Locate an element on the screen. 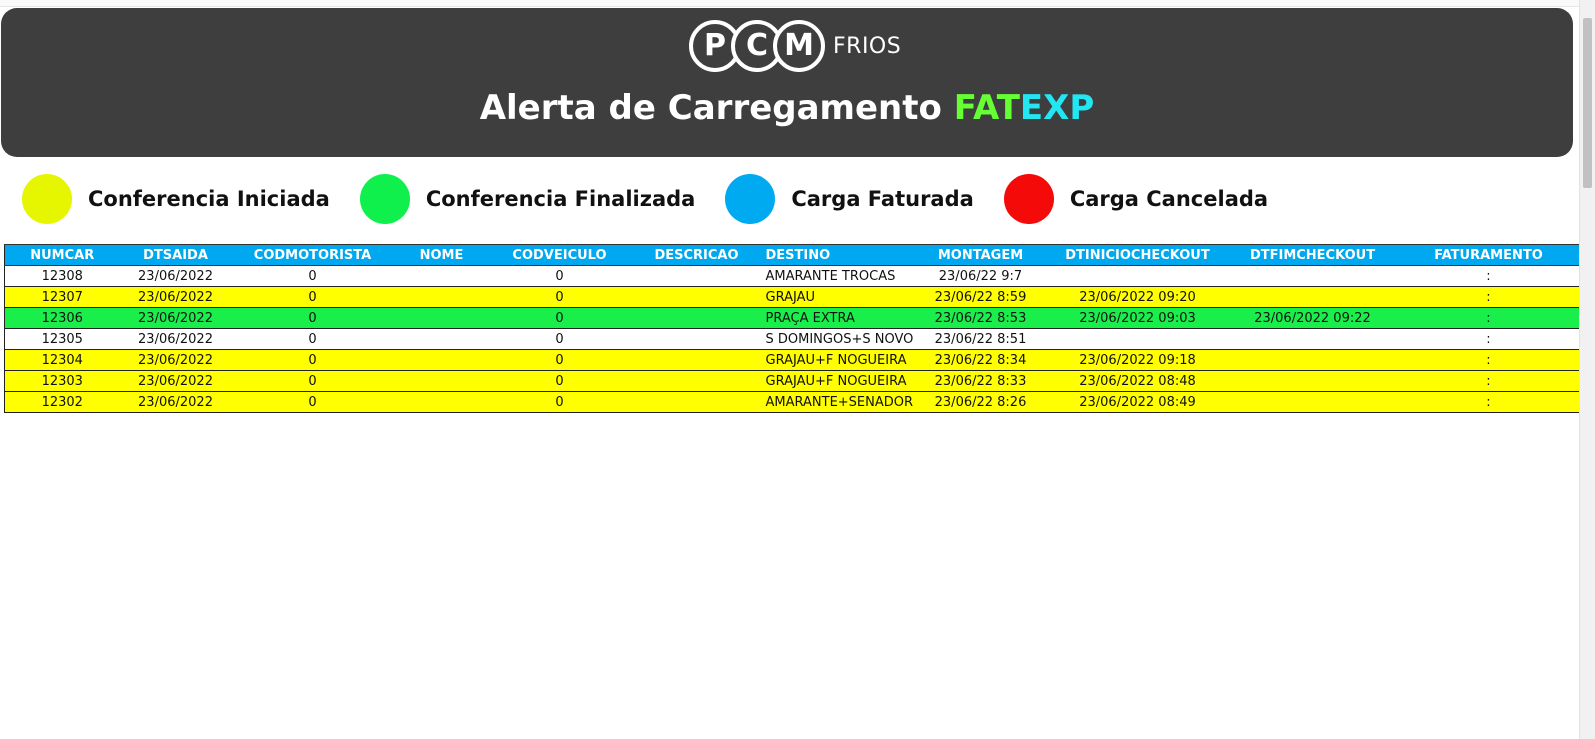 Image resolution: width=1595 pixels, height=739 pixels. cell-destino: GRAJAU is located at coordinates (838, 297).